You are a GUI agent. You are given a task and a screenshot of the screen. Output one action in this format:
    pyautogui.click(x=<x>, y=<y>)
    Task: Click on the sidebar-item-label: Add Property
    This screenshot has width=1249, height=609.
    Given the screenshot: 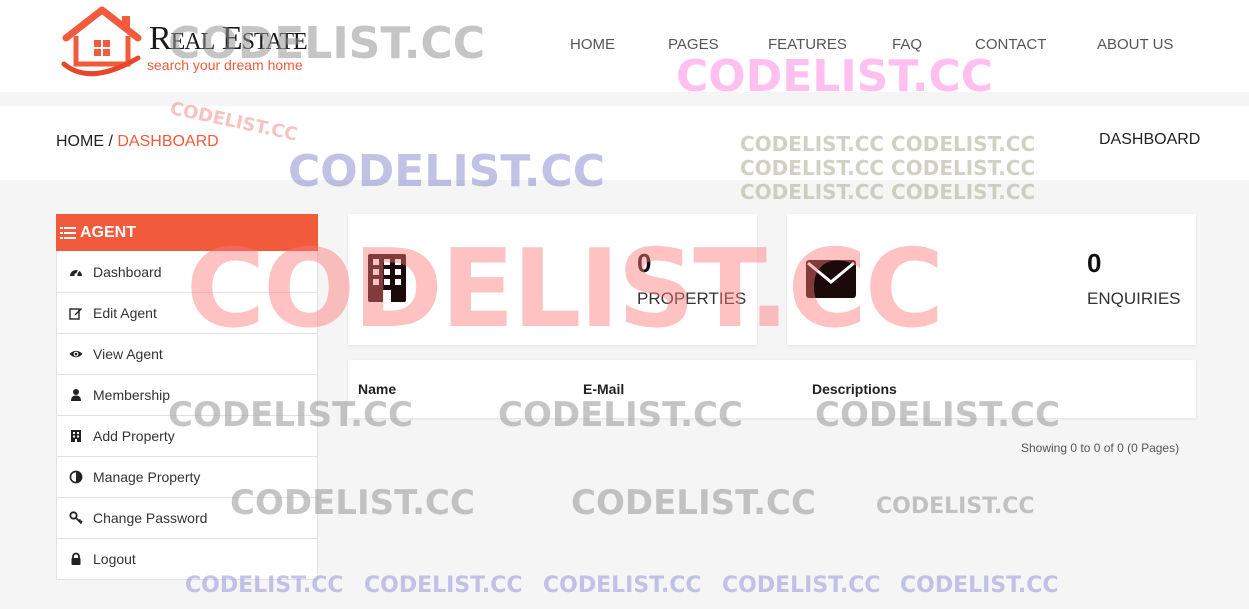 What is the action you would take?
    pyautogui.click(x=134, y=436)
    